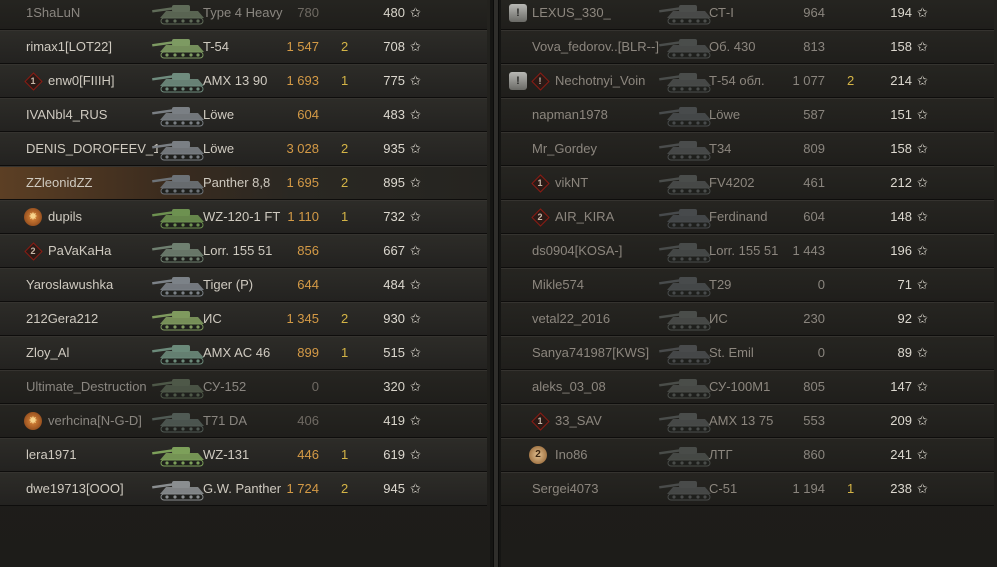  What do you see at coordinates (243, 183) in the screenshot?
I see `player-row: ZZleonidZZ Panther 8,8 1 695 2 895 ✩` at bounding box center [243, 183].